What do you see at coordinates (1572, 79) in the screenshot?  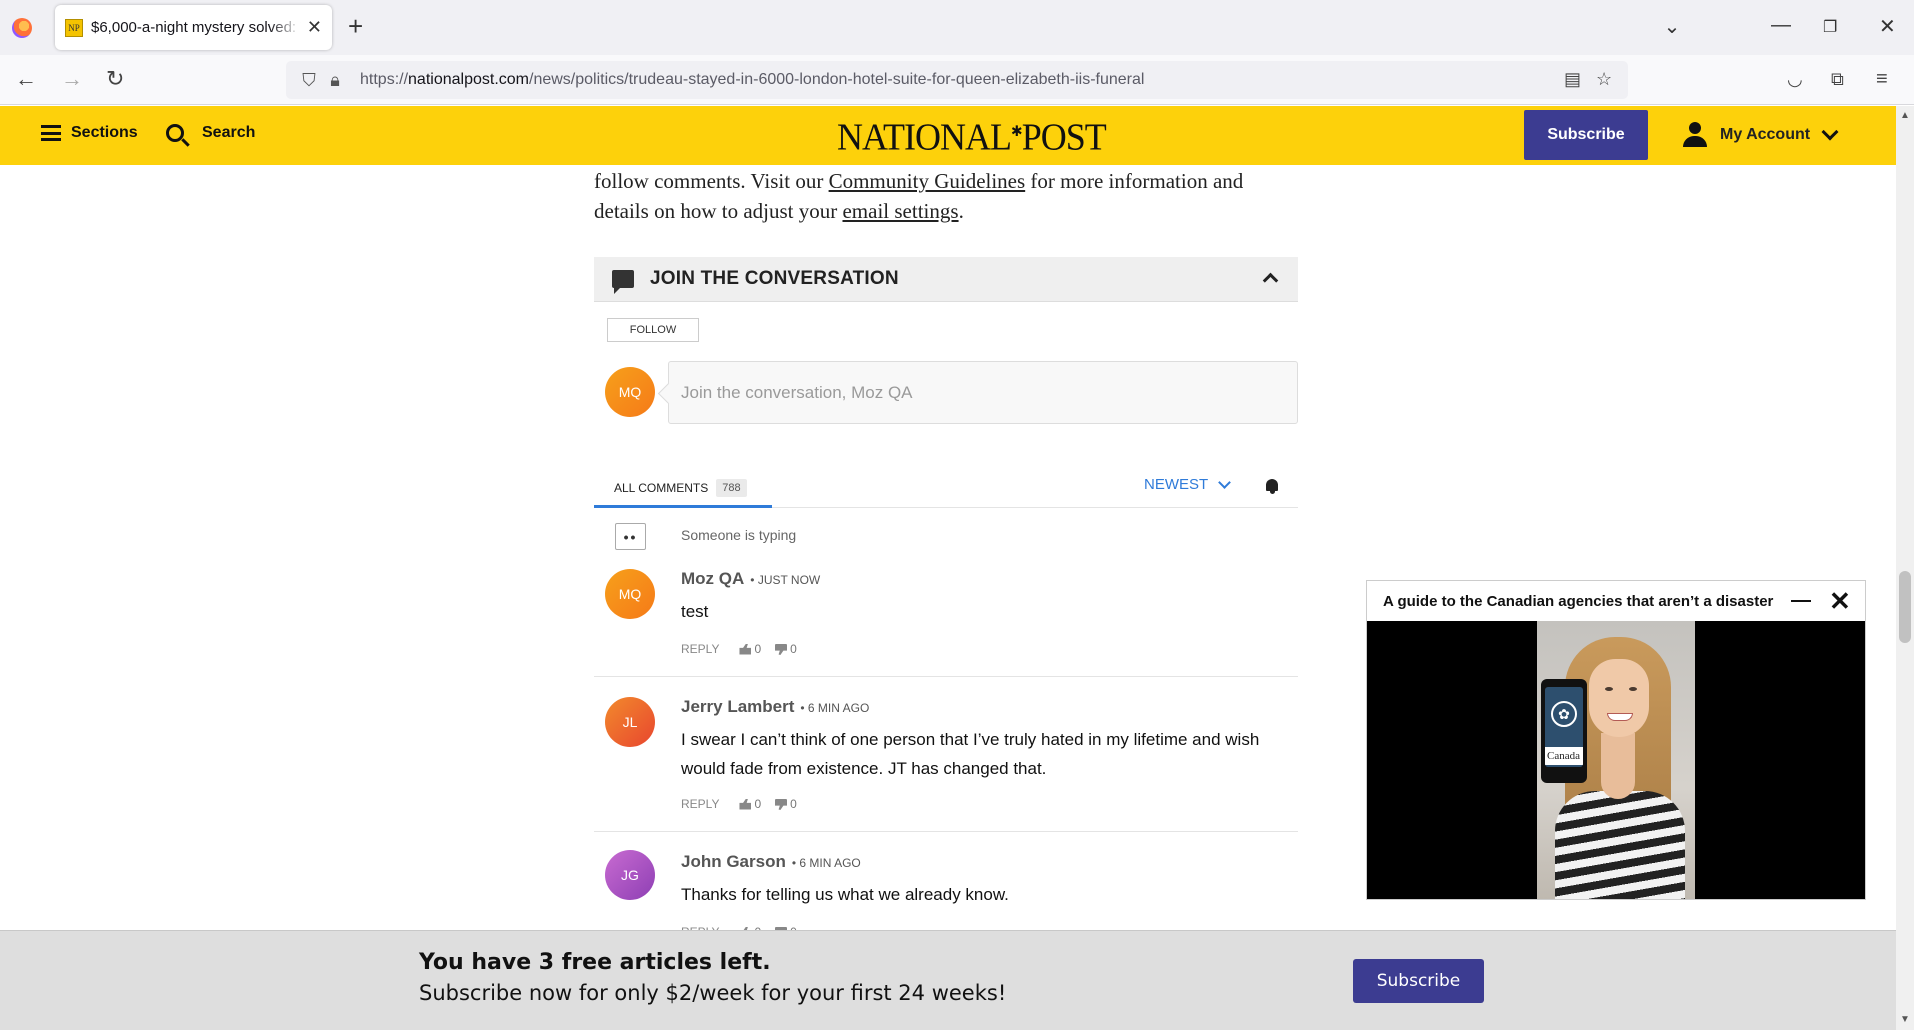 I see `reader-view-icon: ▤` at bounding box center [1572, 79].